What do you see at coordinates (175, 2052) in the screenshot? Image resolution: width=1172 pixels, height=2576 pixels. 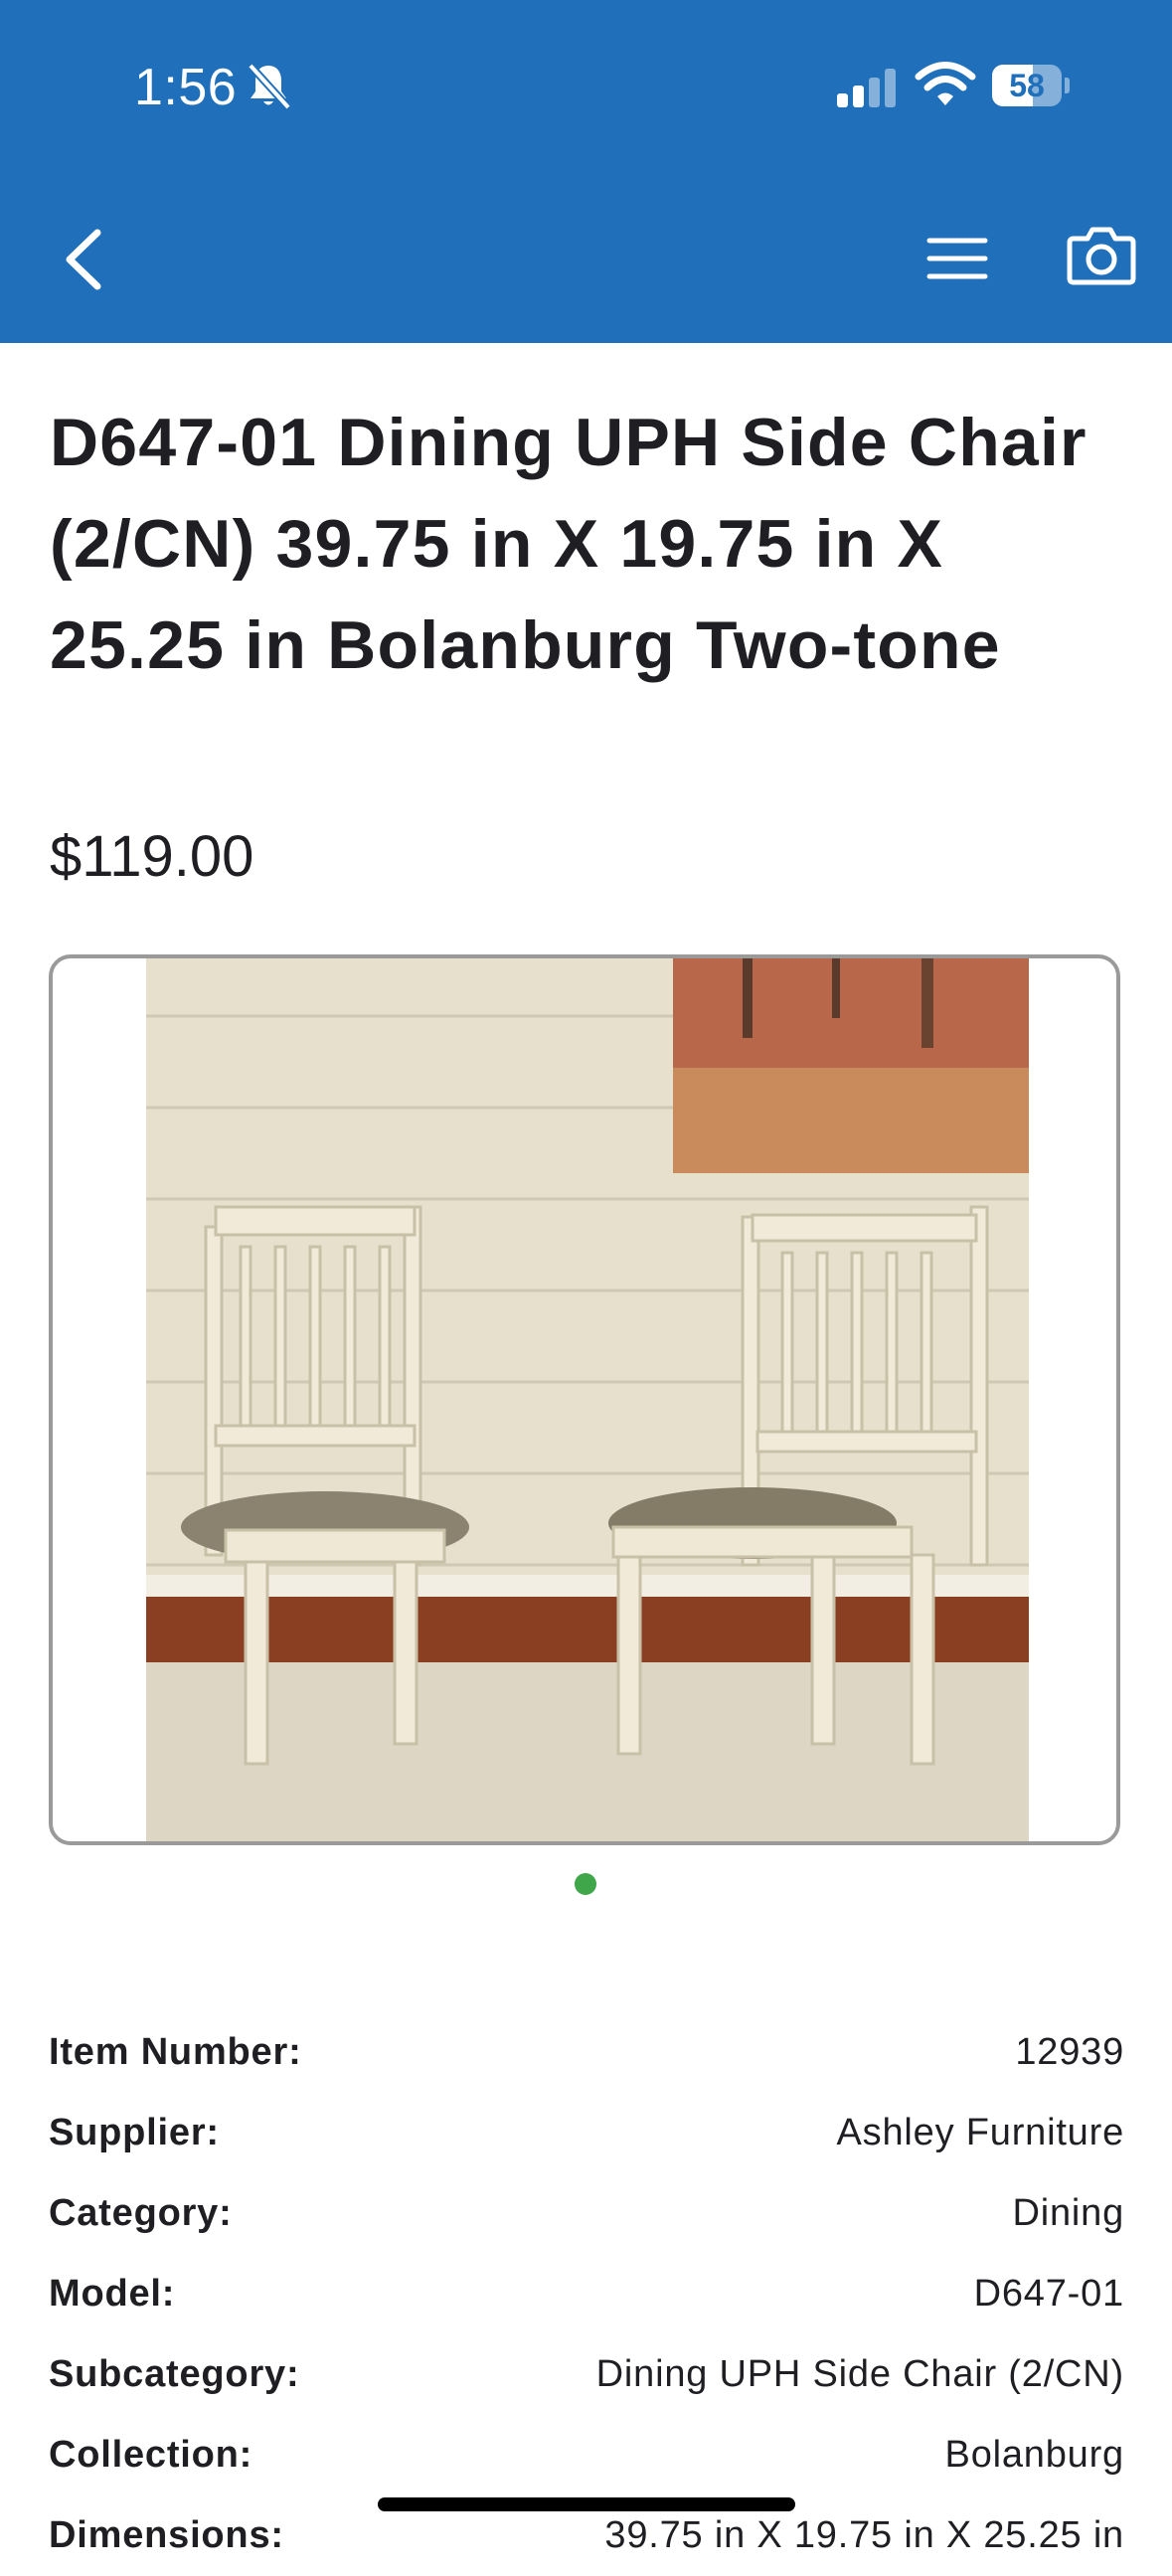 I see `spec-label: Item Number:` at bounding box center [175, 2052].